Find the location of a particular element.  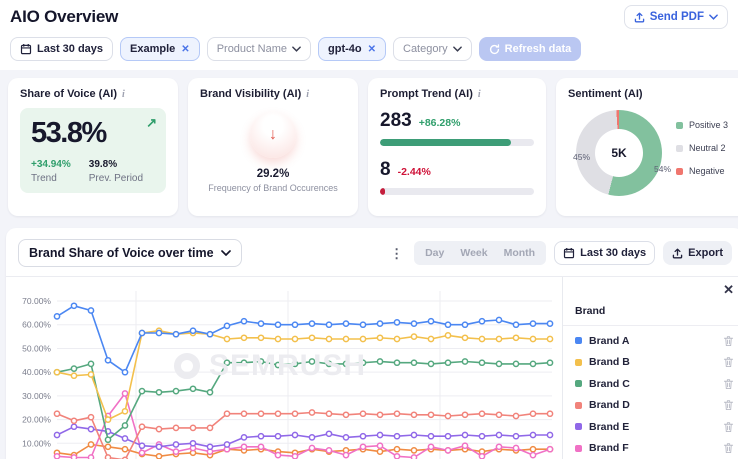

model-filter-chip: gpt-4o ✕ is located at coordinates (352, 49).